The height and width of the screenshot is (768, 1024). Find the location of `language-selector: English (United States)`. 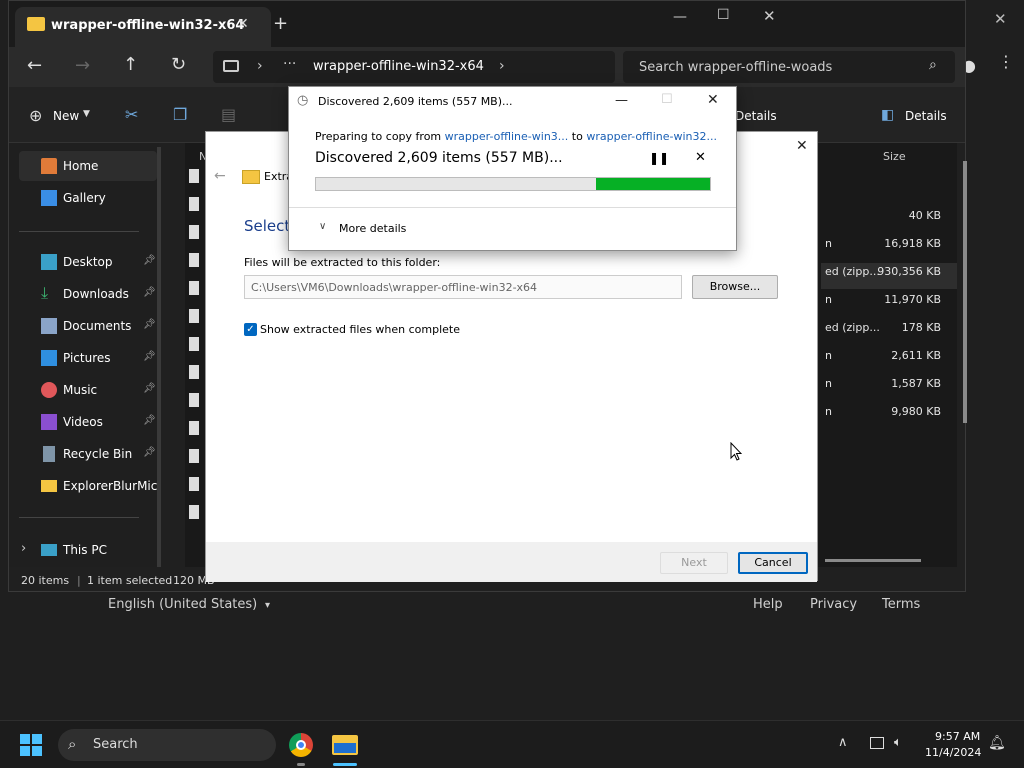

language-selector: English (United States) is located at coordinates (182, 604).